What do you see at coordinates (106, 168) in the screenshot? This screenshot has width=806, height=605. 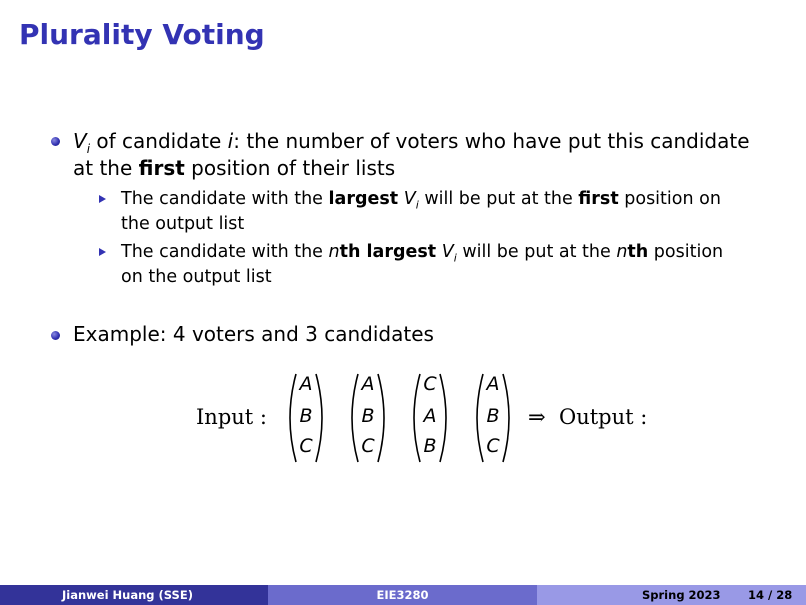 I see `bullet-1-line-2-a: at the` at bounding box center [106, 168].